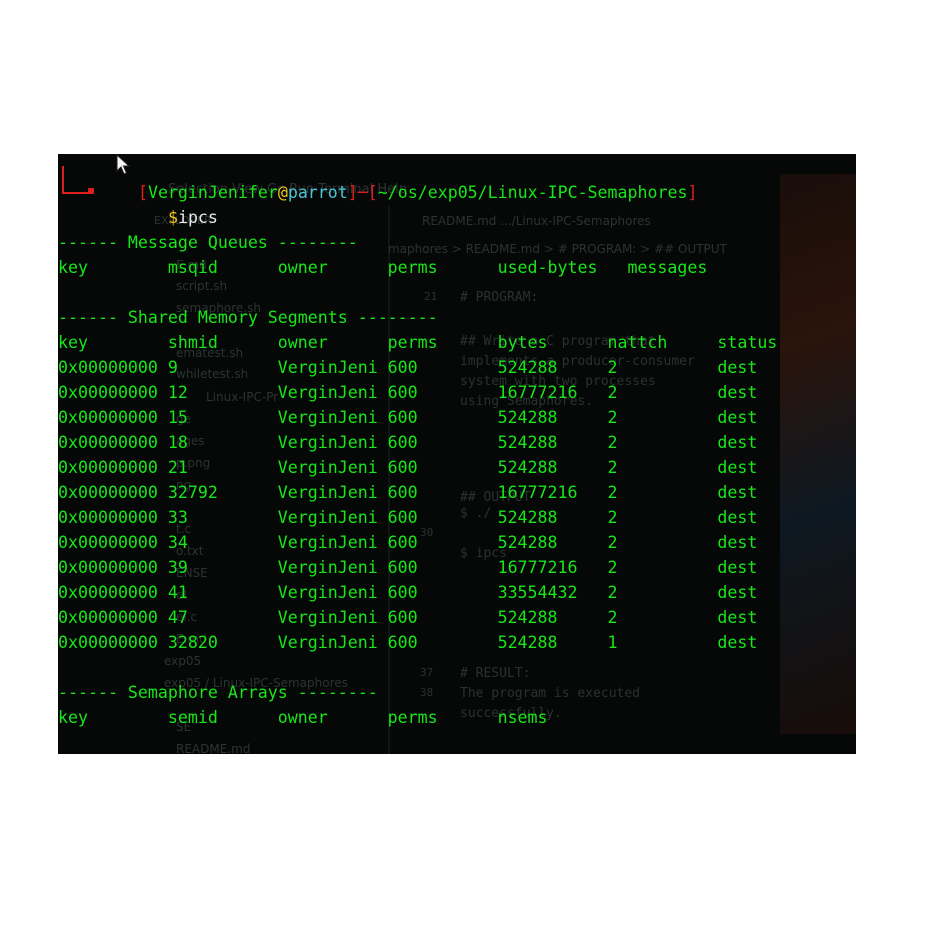 The width and height of the screenshot is (930, 925). What do you see at coordinates (692, 192) in the screenshot?
I see `prompt-close-bracket: ]` at bounding box center [692, 192].